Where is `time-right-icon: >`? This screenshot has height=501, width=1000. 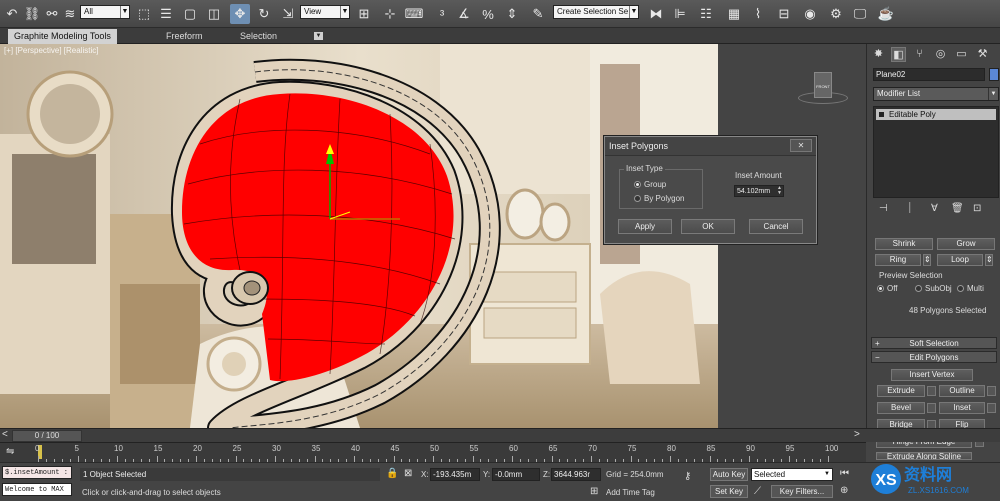
time-right-icon: > is located at coordinates (857, 434).